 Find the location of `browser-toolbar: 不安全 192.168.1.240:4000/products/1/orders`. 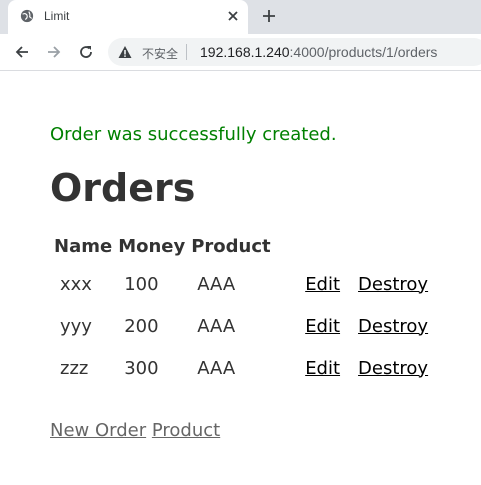

browser-toolbar: 不安全 192.168.1.240:4000/products/1/orders is located at coordinates (240, 52).